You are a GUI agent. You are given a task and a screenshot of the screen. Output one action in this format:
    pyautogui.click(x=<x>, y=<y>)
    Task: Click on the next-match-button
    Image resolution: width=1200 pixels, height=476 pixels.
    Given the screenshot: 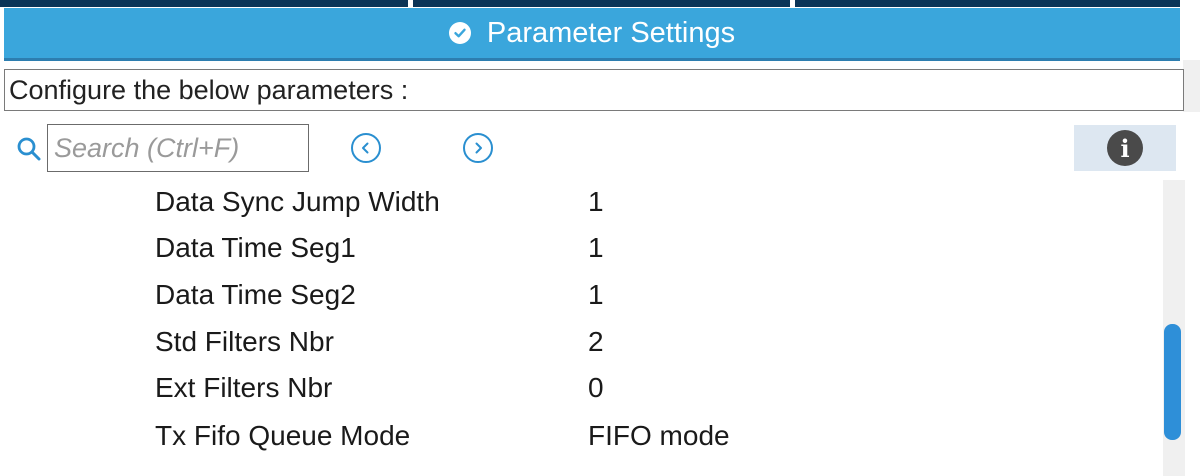 What is the action you would take?
    pyautogui.click(x=478, y=148)
    